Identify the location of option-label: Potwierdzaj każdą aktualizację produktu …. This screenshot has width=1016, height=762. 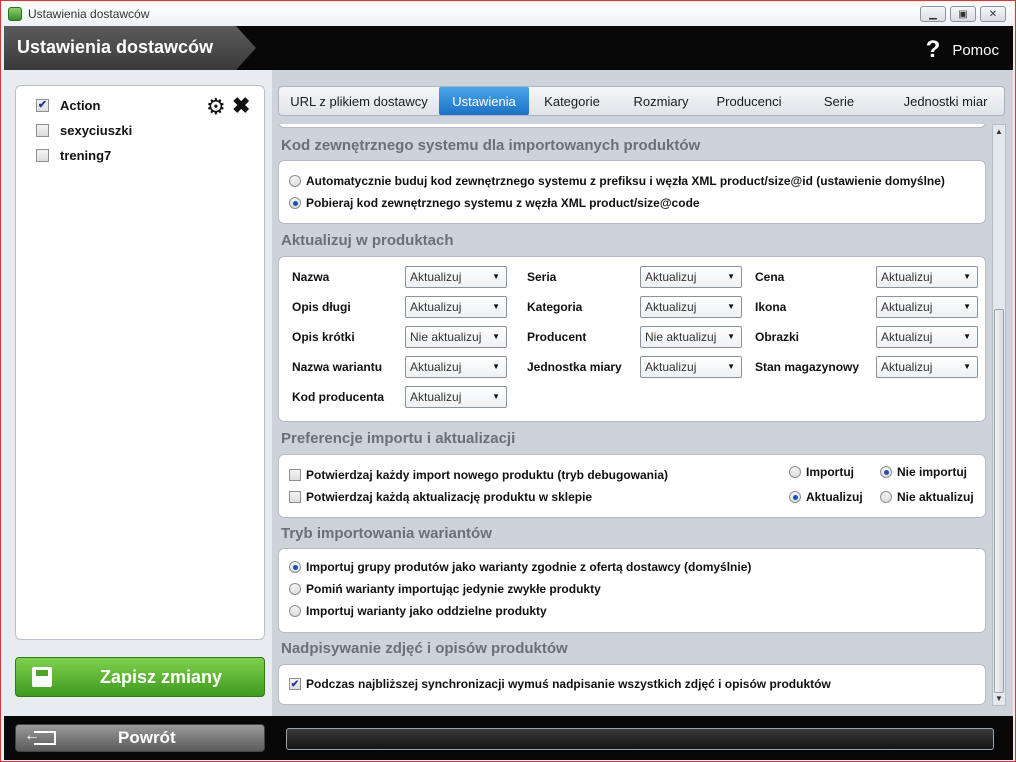
(449, 497).